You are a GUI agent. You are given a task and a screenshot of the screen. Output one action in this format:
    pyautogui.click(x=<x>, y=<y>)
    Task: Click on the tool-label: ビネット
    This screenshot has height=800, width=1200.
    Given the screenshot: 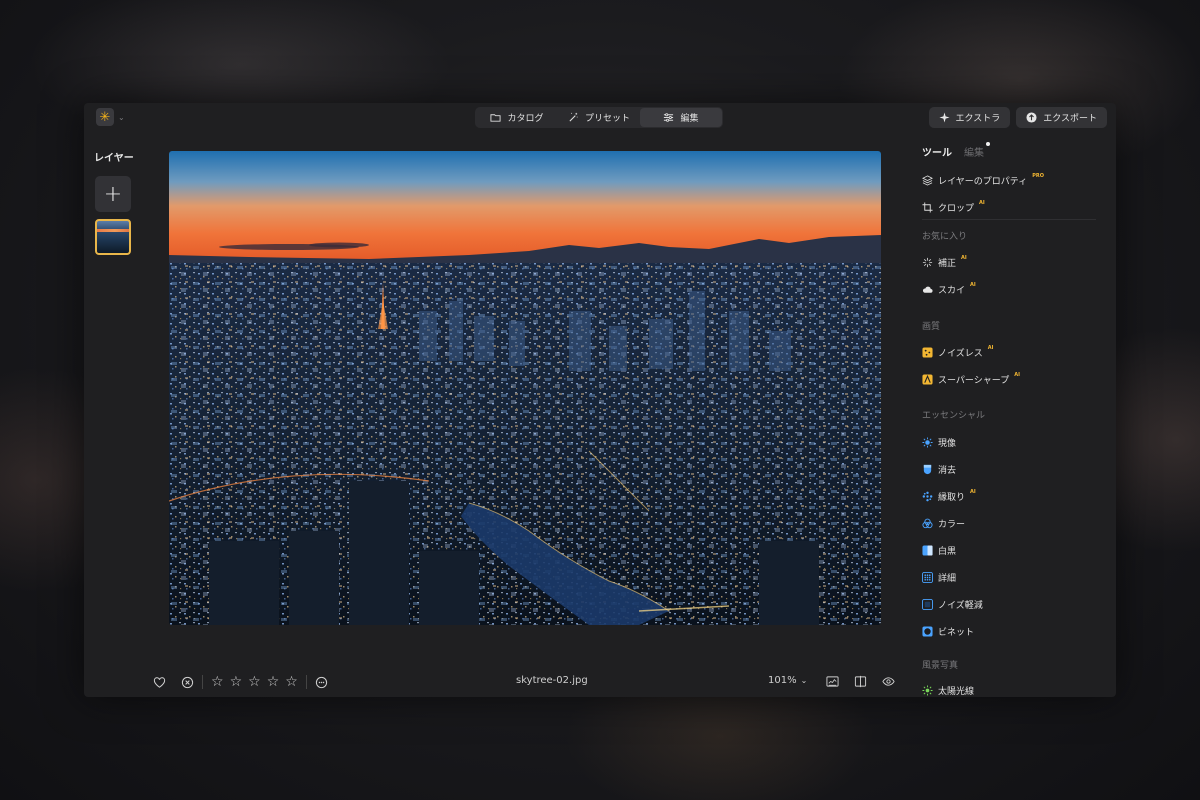 What is the action you would take?
    pyautogui.click(x=956, y=632)
    